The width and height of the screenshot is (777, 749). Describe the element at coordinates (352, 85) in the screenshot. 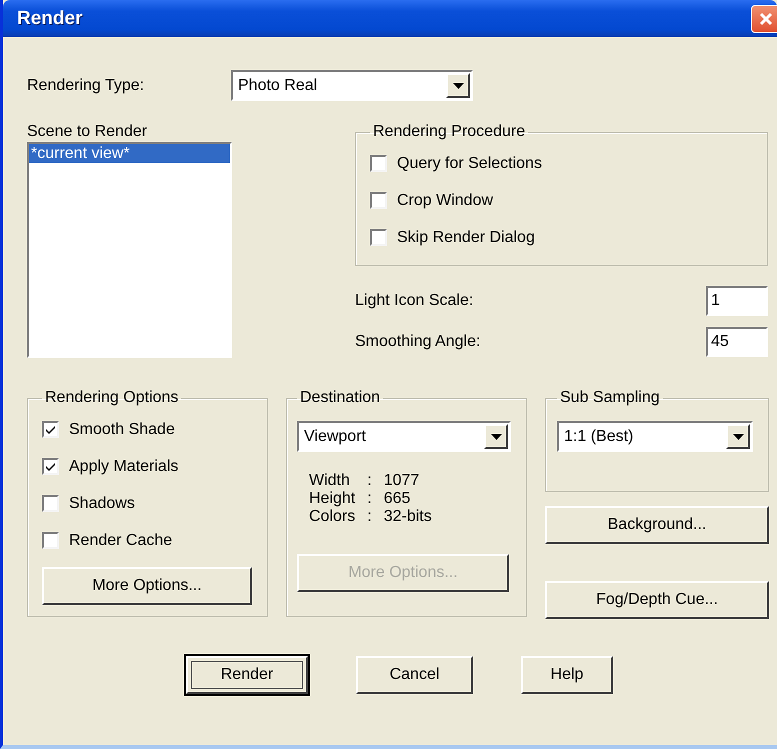

I see `rendering-type-dropdown: Photo Real` at that location.